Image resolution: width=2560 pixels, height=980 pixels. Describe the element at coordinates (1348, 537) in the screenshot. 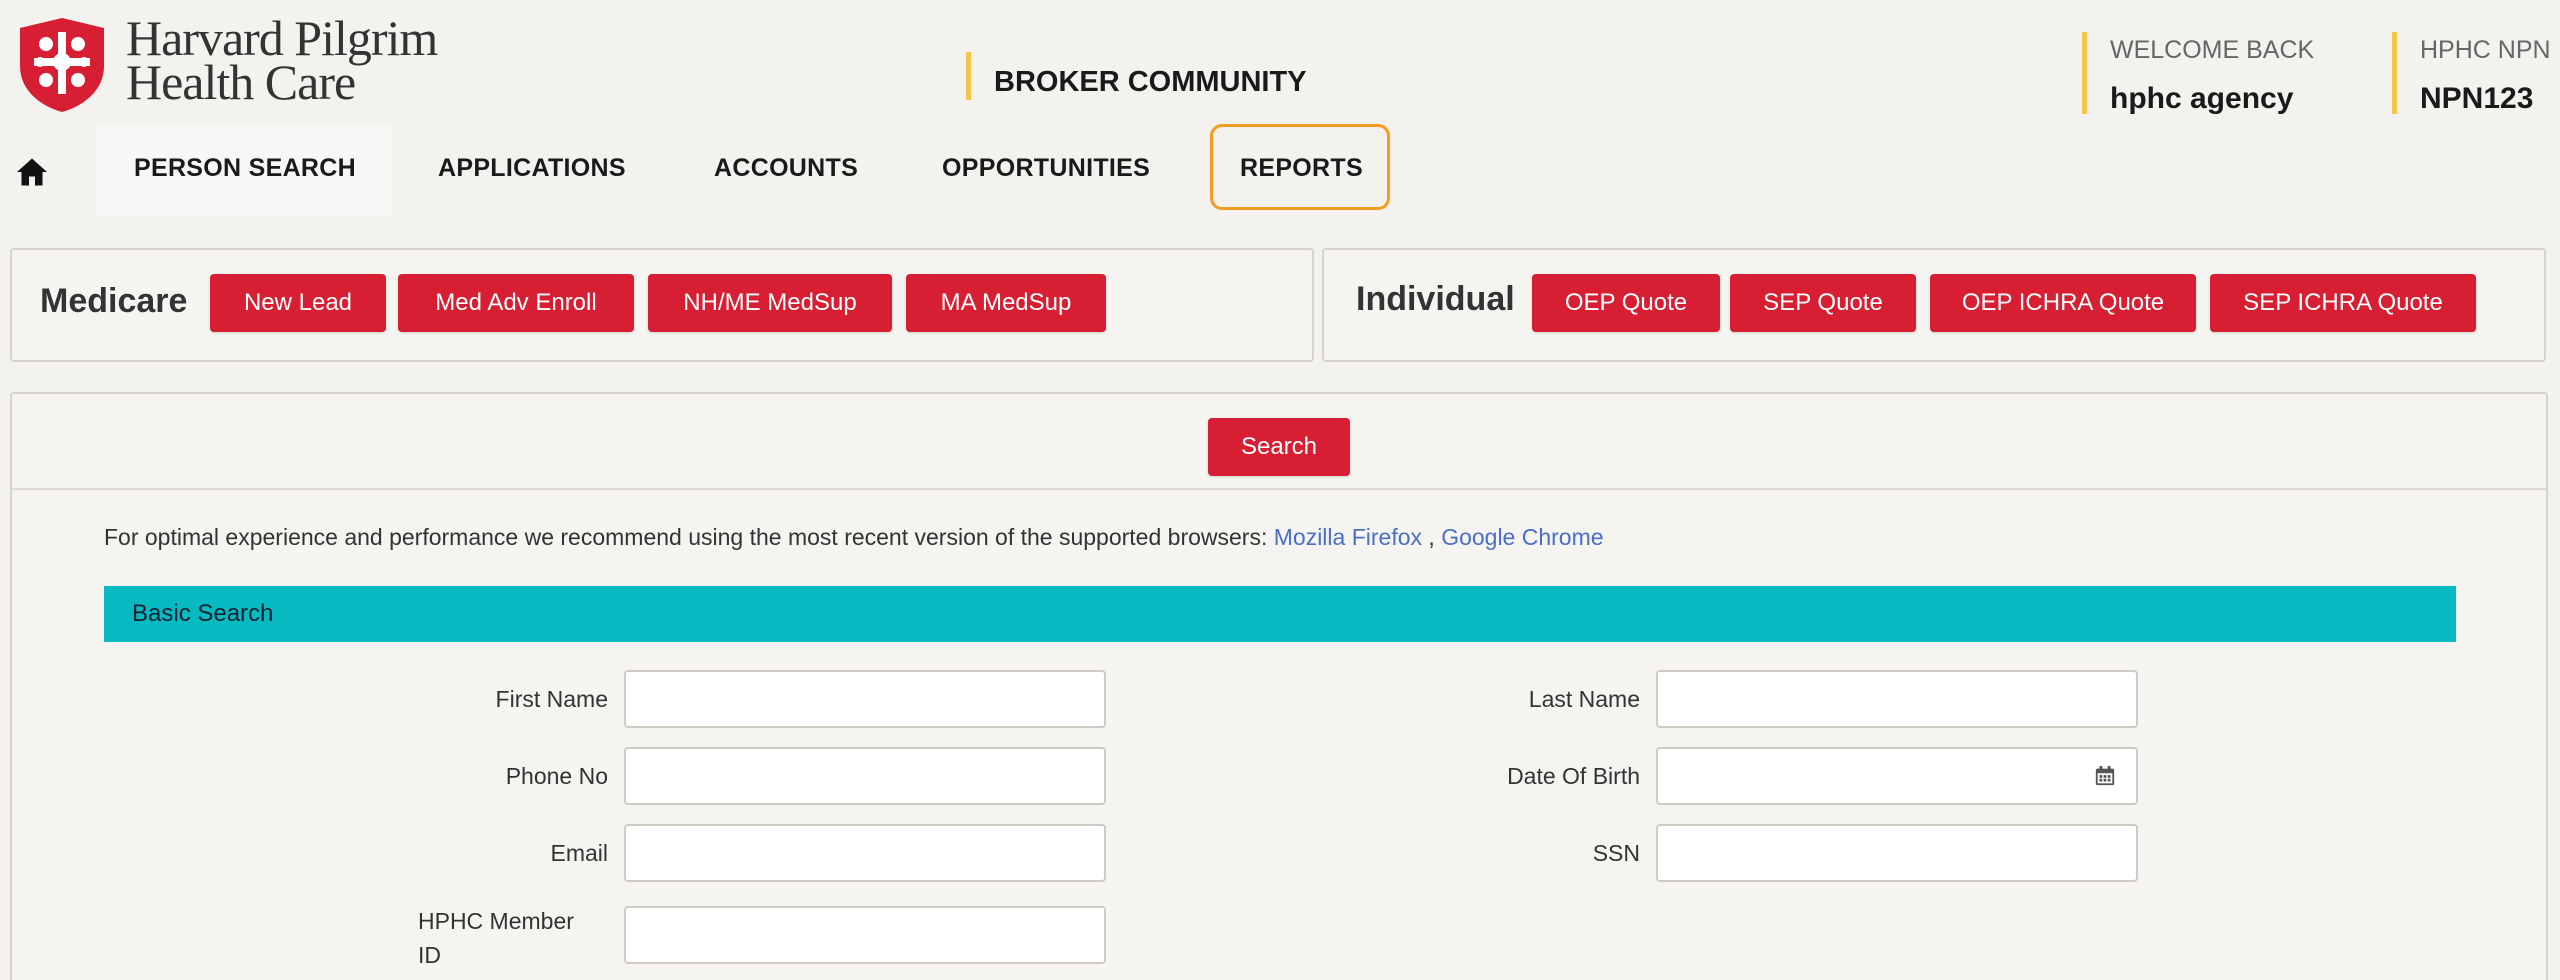

I see `mozilla-firefox-link: Mozilla Firefox` at that location.